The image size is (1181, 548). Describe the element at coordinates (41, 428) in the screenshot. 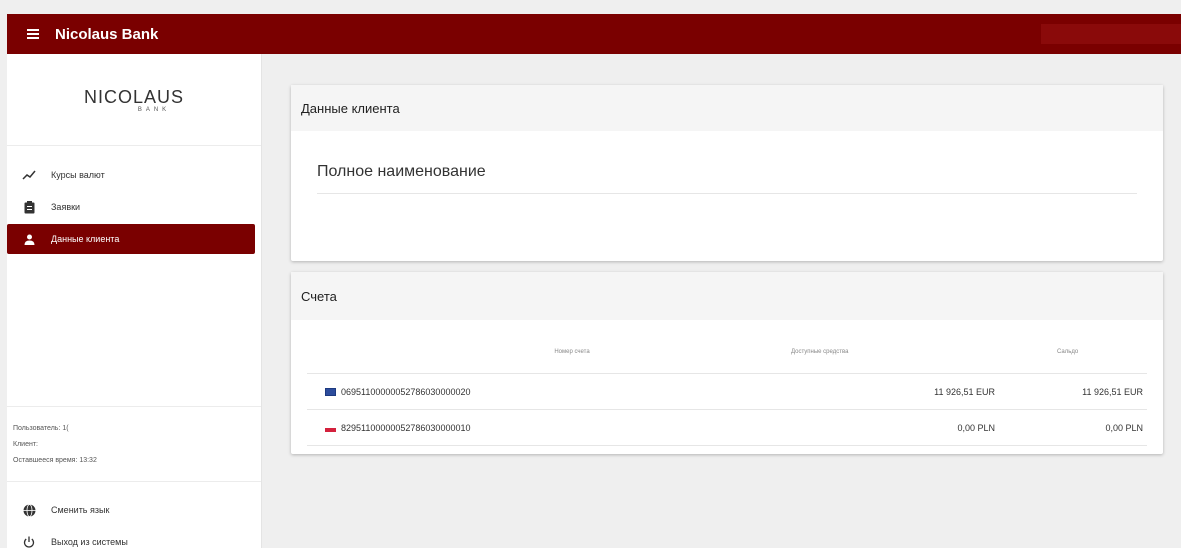

I see `user-label: Пользователь: 1(` at that location.